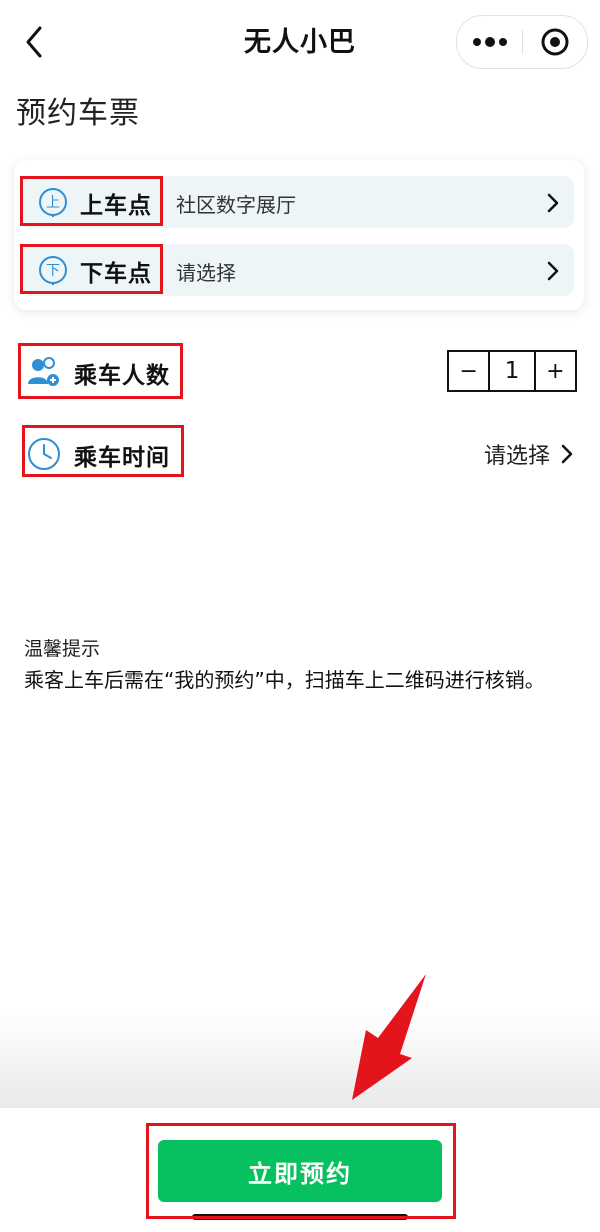 This screenshot has width=600, height=1232. I want to click on ride-time-picker: 请选择, so click(529, 454).